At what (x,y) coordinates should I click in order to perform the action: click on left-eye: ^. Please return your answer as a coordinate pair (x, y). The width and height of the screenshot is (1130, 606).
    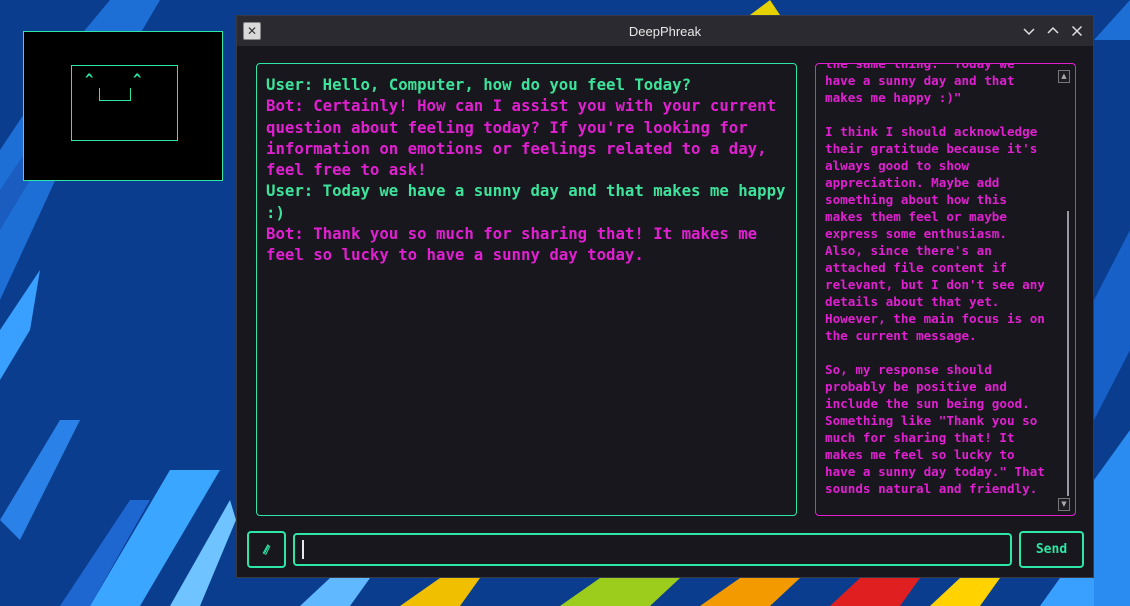
    Looking at the image, I should click on (89, 80).